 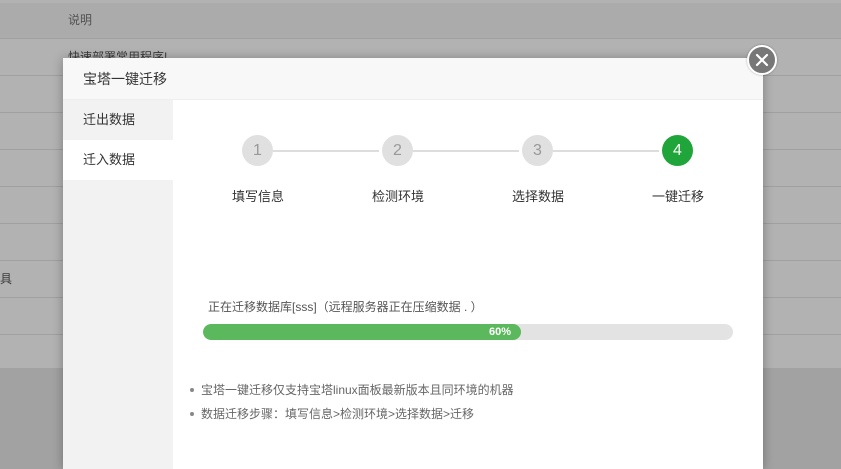 What do you see at coordinates (362, 332) in the screenshot?
I see `progress-fill: 60%` at bounding box center [362, 332].